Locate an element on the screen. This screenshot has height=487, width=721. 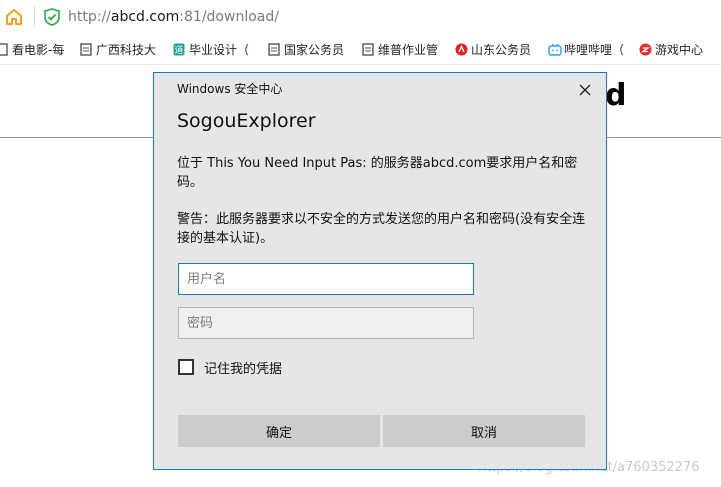
bookmark-label: 哔哩哔哩（ is located at coordinates (594, 50).